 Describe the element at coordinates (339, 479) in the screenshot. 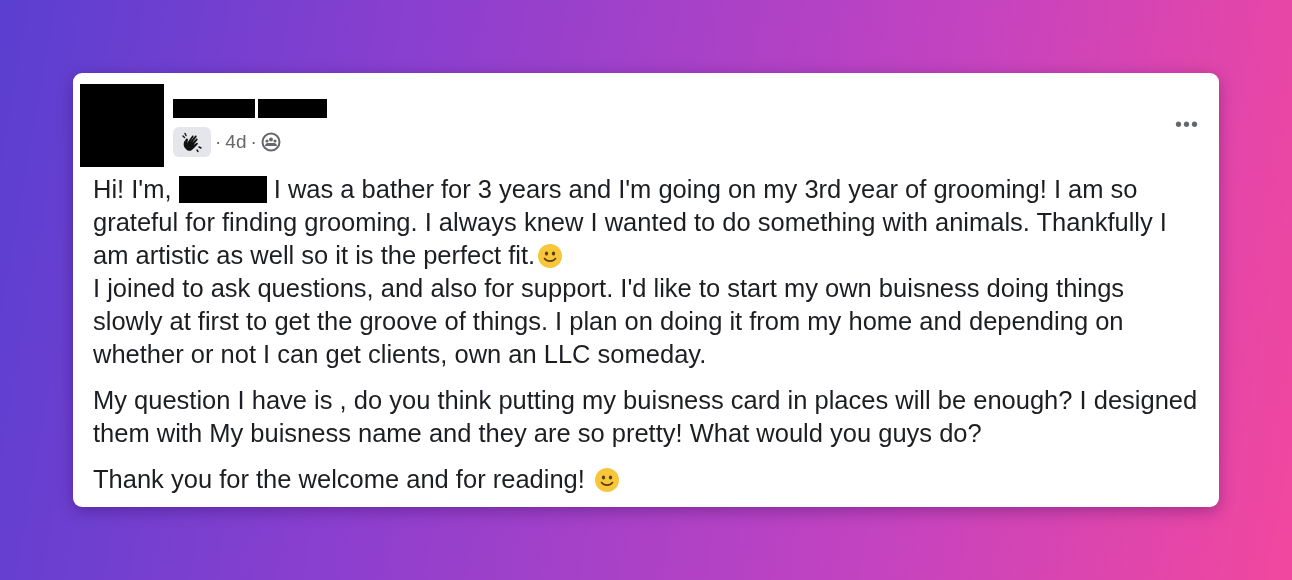

I see `post-text: Thank you for the welcome and for reading!` at that location.